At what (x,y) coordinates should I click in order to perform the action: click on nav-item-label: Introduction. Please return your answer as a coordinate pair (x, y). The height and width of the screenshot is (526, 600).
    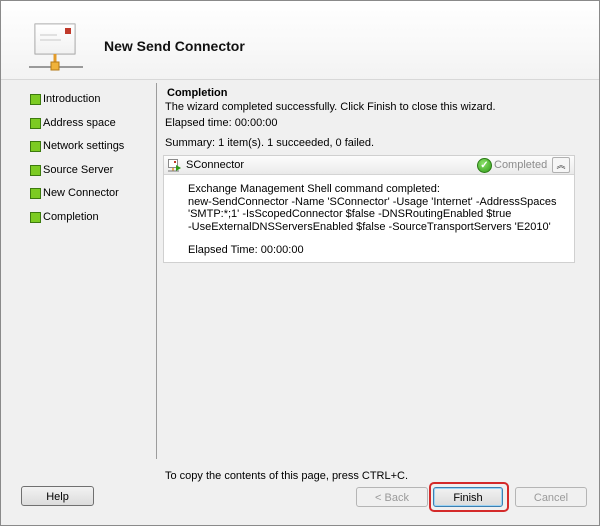
    Looking at the image, I should click on (72, 99).